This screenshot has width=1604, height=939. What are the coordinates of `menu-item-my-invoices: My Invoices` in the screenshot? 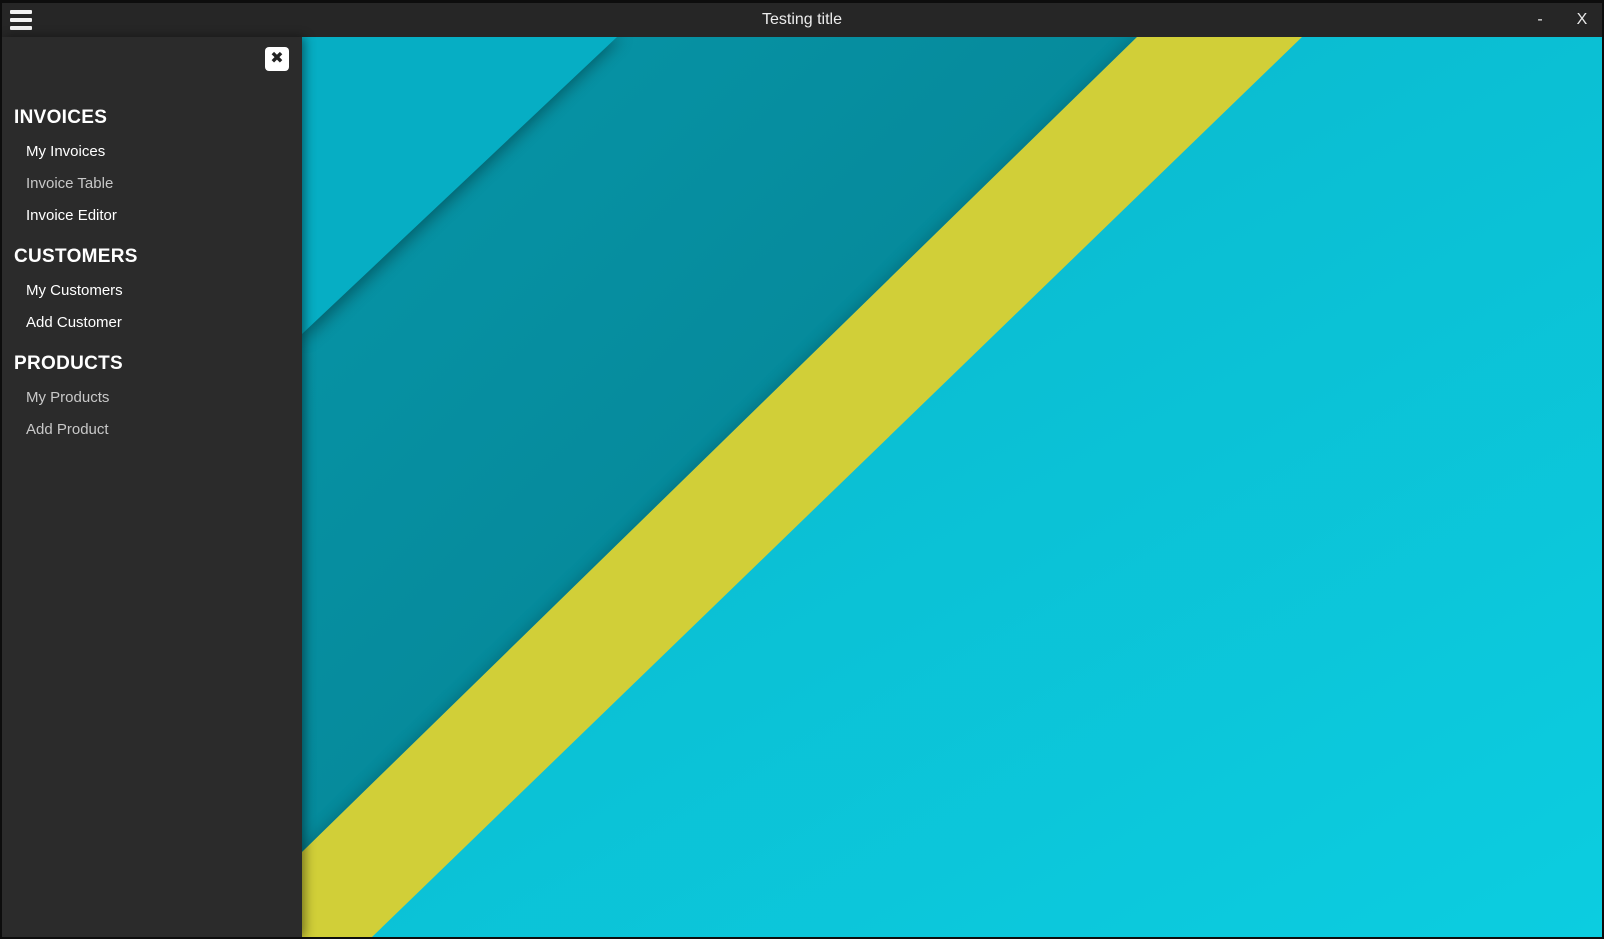 It's located at (65, 151).